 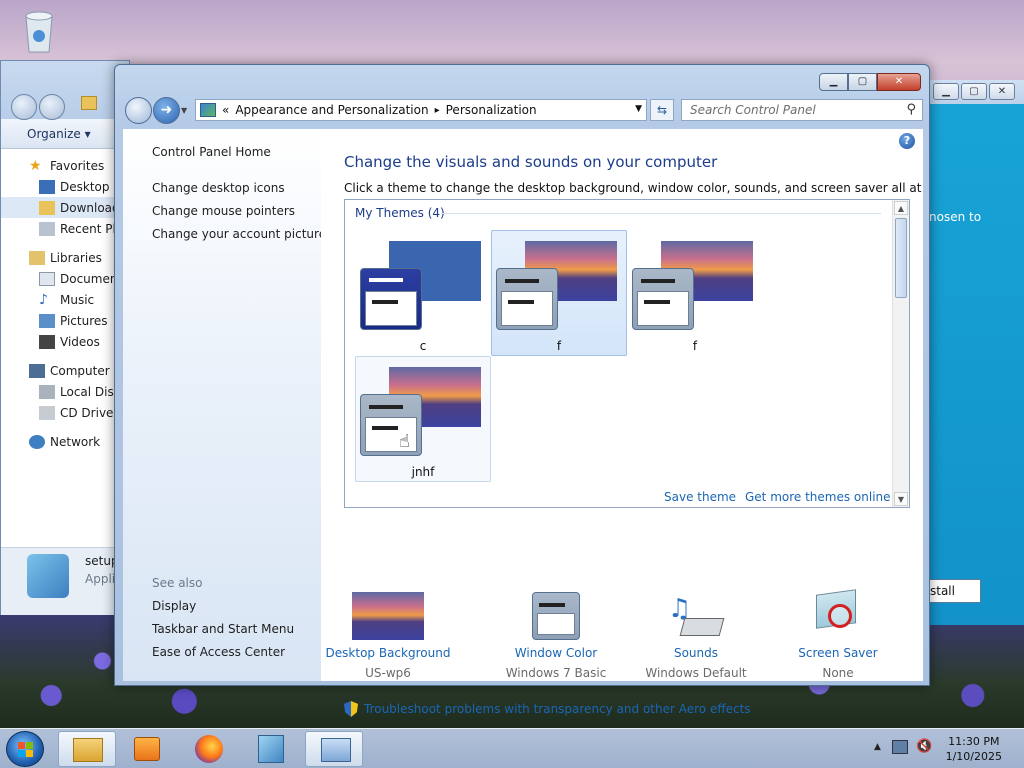 I want to click on breadcrumb-arrow: ▸, so click(x=437, y=110).